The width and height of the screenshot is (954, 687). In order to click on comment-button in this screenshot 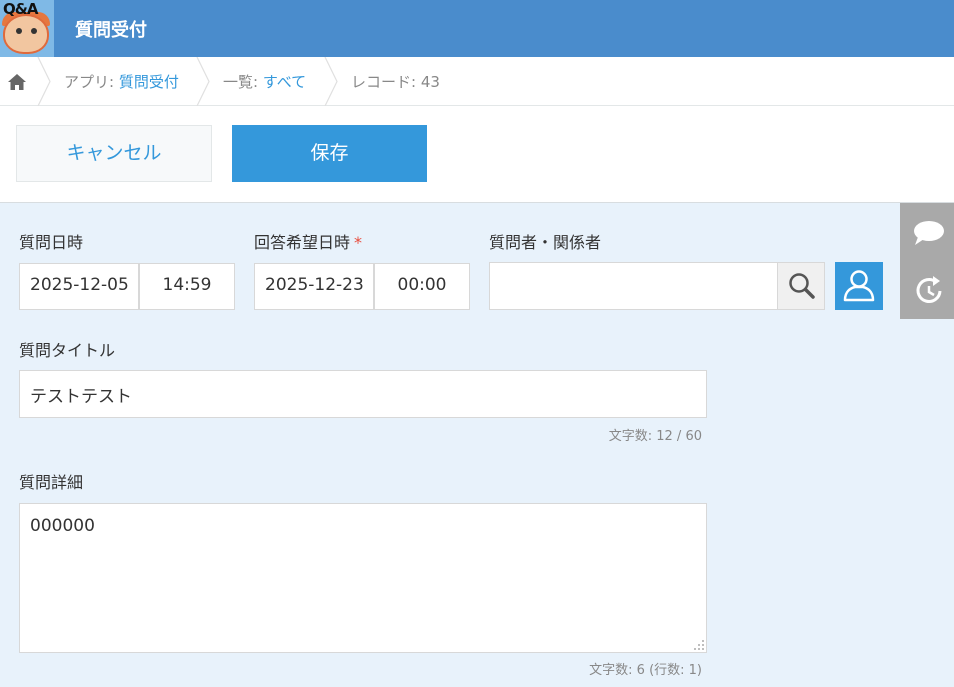, I will do `click(927, 232)`.